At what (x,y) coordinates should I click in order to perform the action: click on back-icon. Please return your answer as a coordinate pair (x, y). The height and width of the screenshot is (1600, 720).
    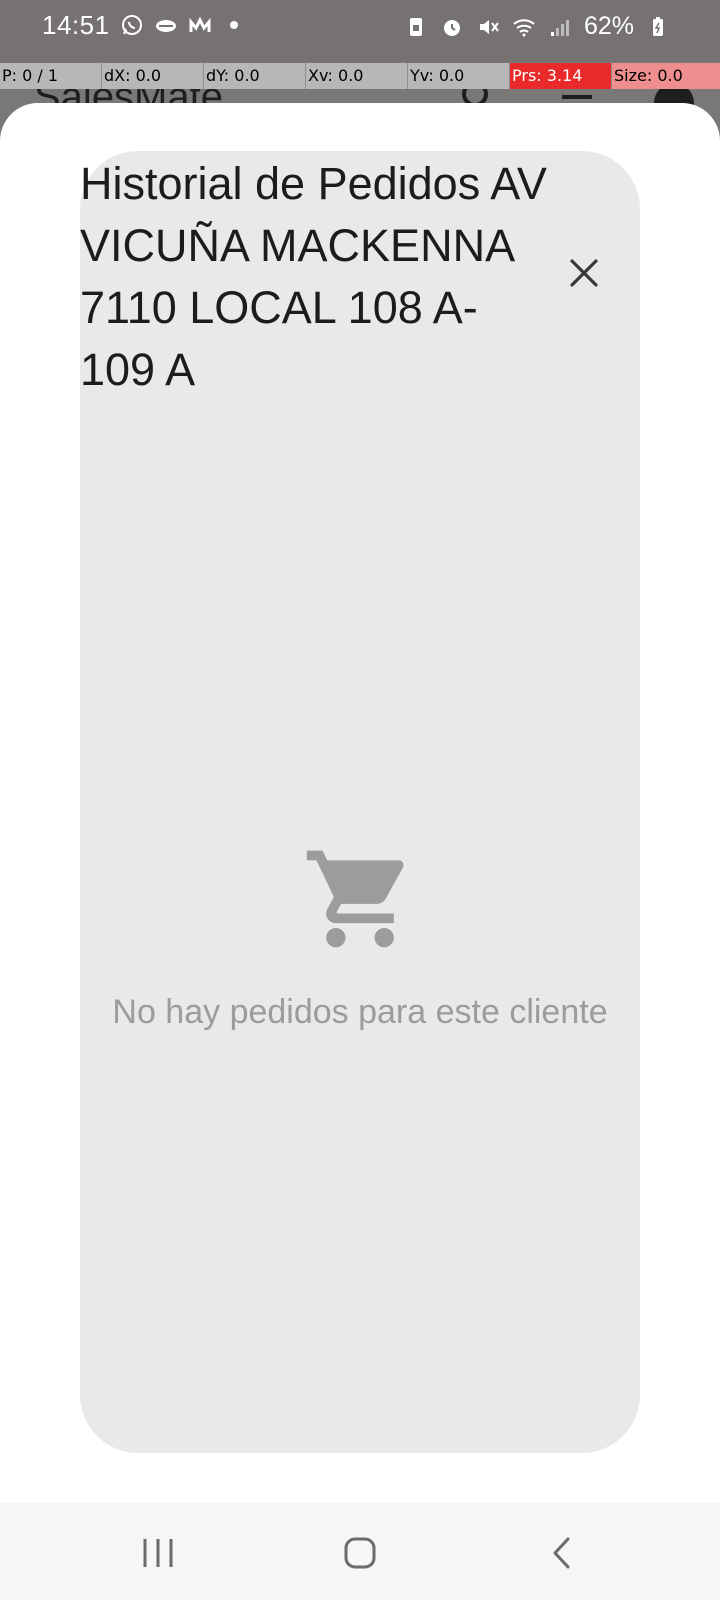
    Looking at the image, I should click on (561, 1553).